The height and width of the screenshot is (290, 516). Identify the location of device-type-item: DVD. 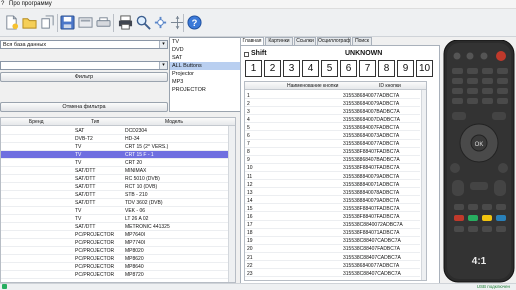
(206, 50).